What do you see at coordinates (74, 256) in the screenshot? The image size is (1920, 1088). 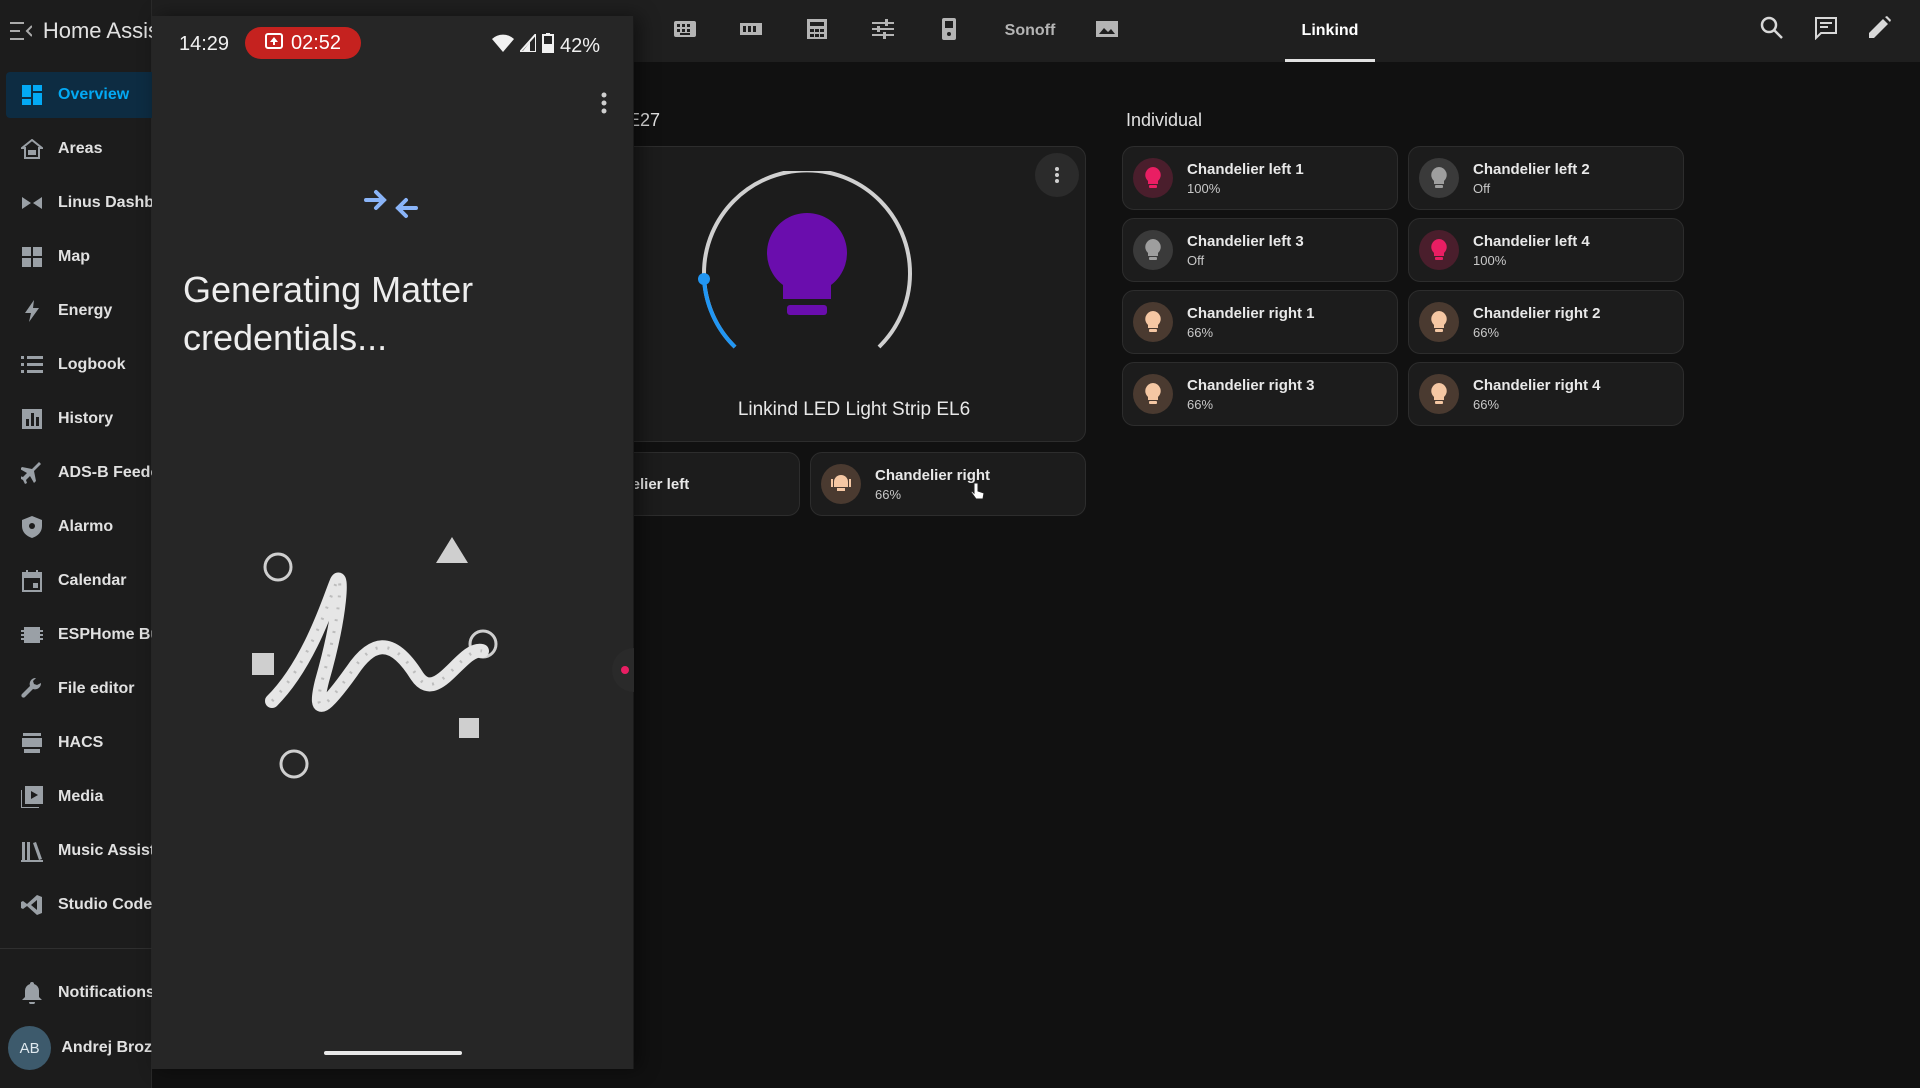 I see `sidebar-item-label: Map` at bounding box center [74, 256].